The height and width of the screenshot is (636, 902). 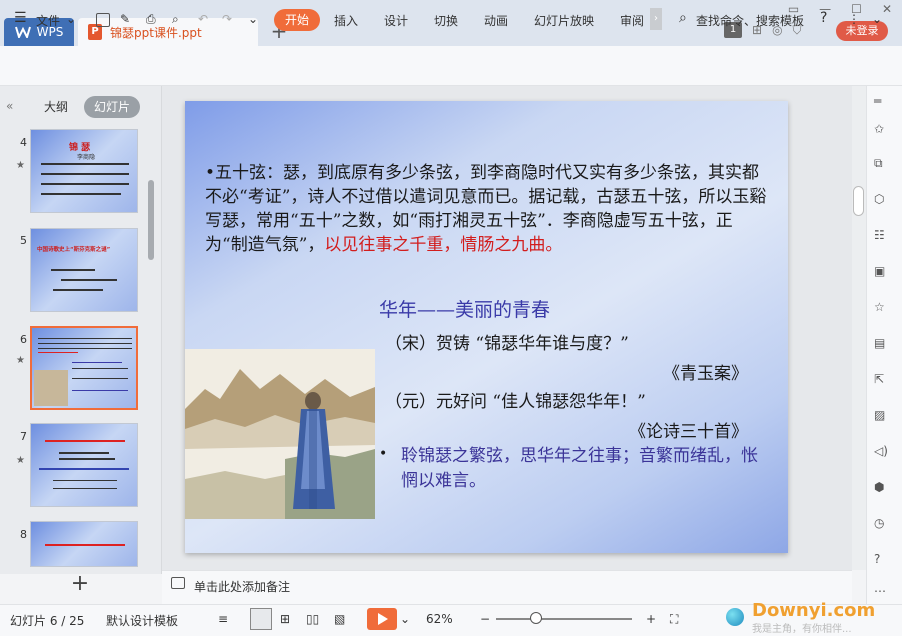 What do you see at coordinates (859, 328) in the screenshot?
I see `canvas-vertical-scrollbar` at bounding box center [859, 328].